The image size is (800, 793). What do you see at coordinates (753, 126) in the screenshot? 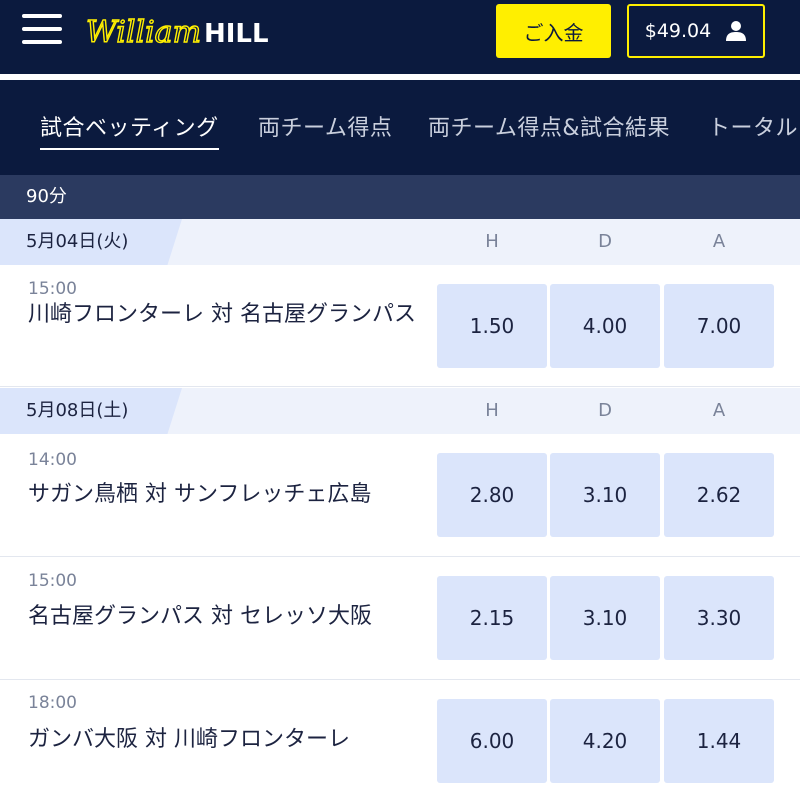
I see `tab-total: トータル` at bounding box center [753, 126].